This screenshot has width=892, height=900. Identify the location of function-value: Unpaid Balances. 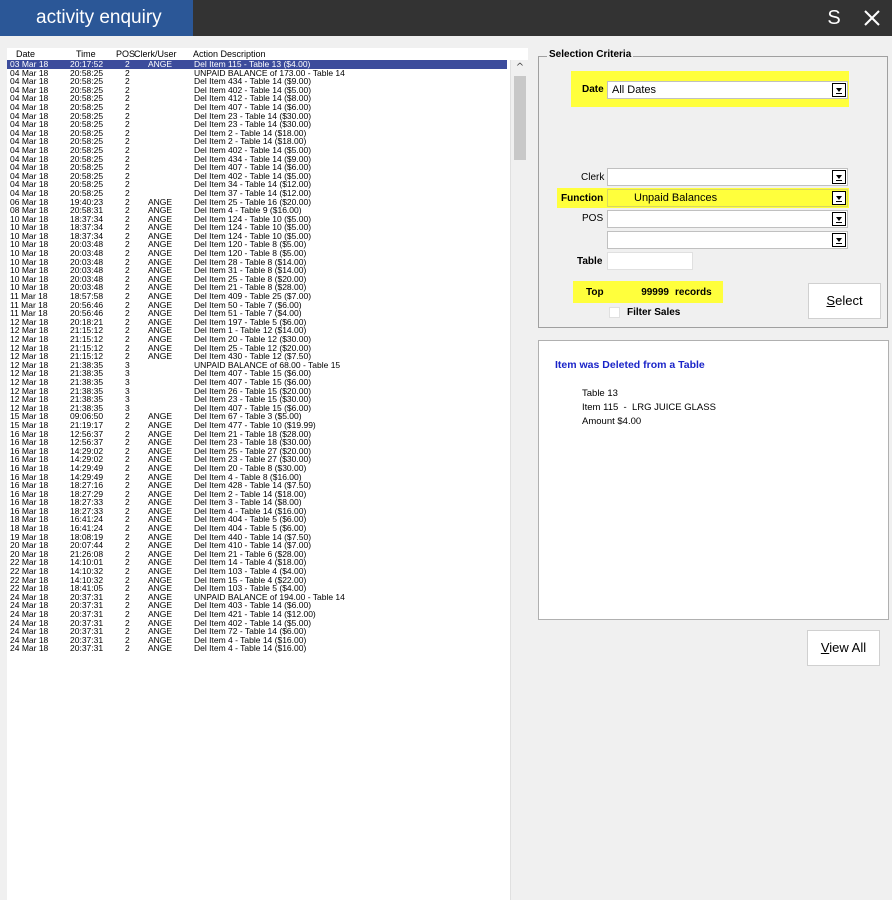
(676, 198).